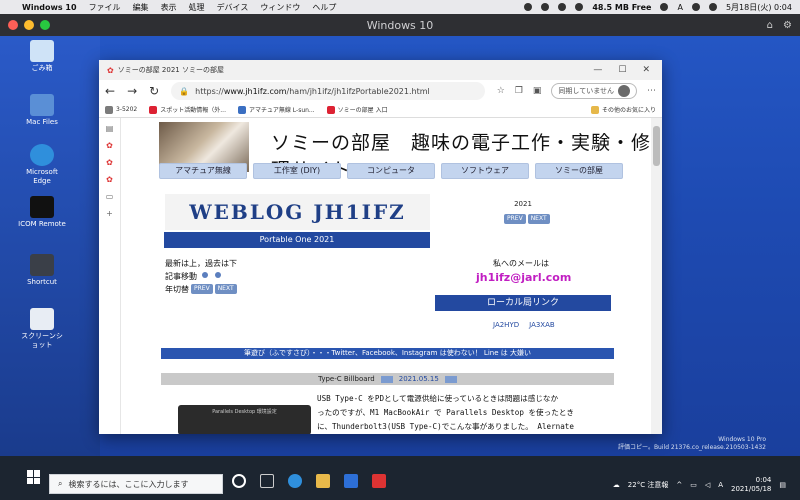  What do you see at coordinates (205, 275) in the screenshot?
I see `article-up-icon` at bounding box center [205, 275].